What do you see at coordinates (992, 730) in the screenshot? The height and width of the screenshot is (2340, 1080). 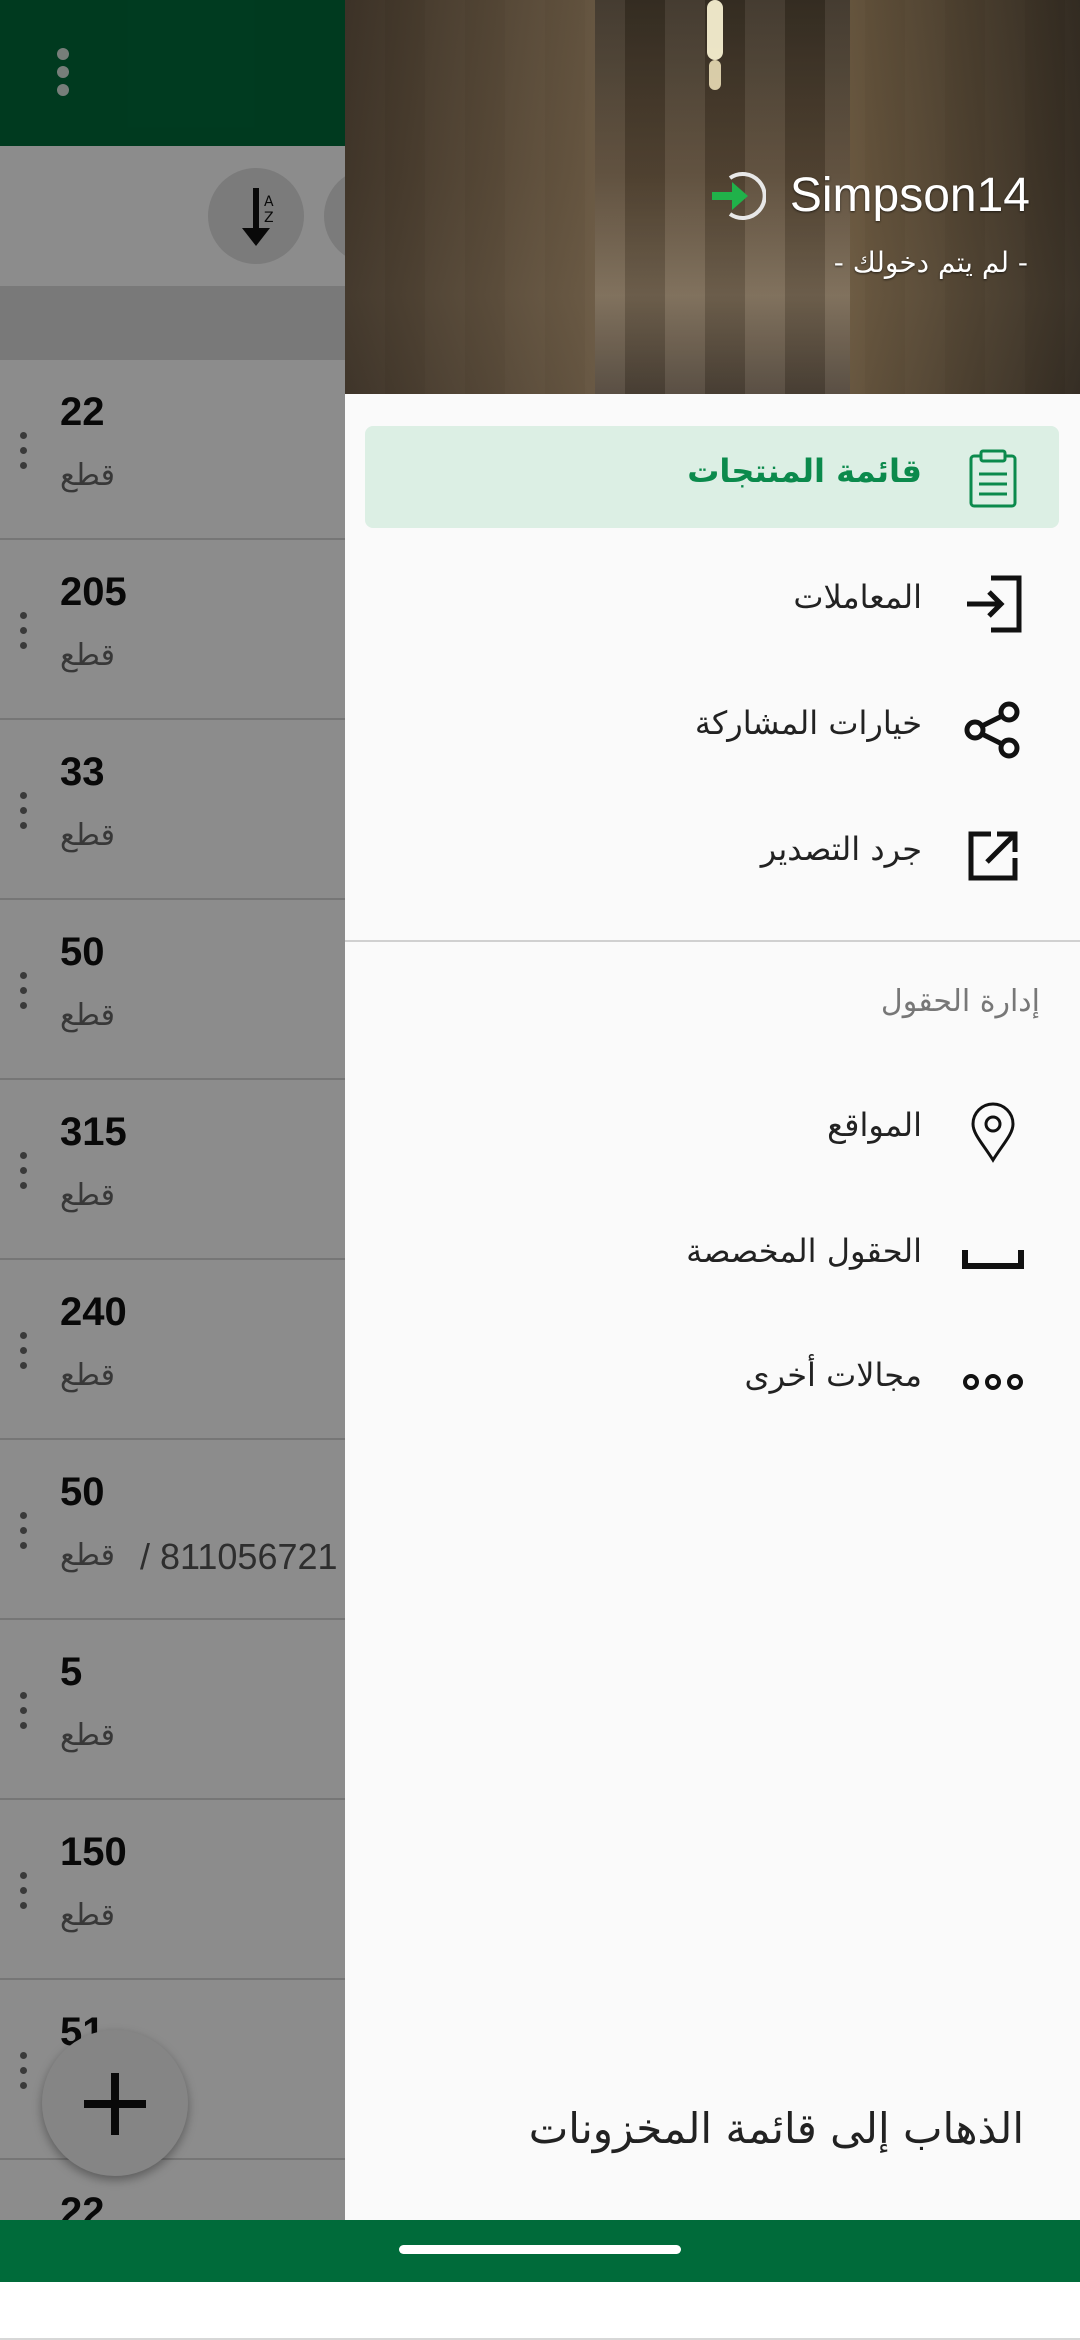 I see `share-icon` at bounding box center [992, 730].